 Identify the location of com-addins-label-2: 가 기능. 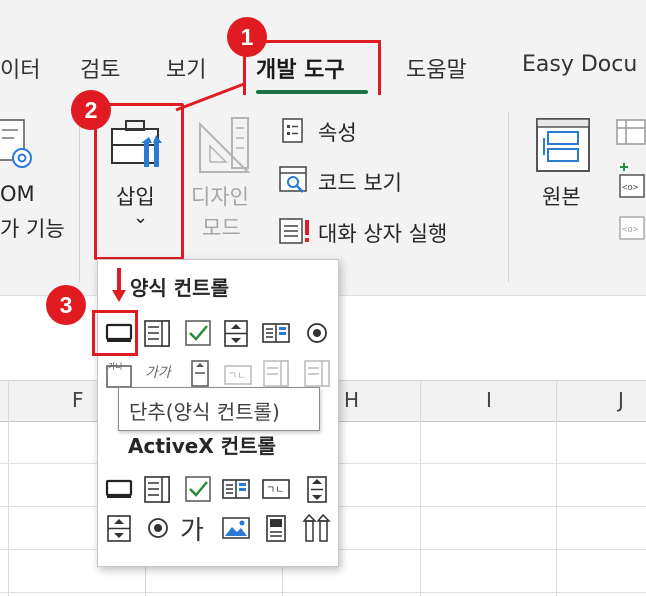
(32, 229).